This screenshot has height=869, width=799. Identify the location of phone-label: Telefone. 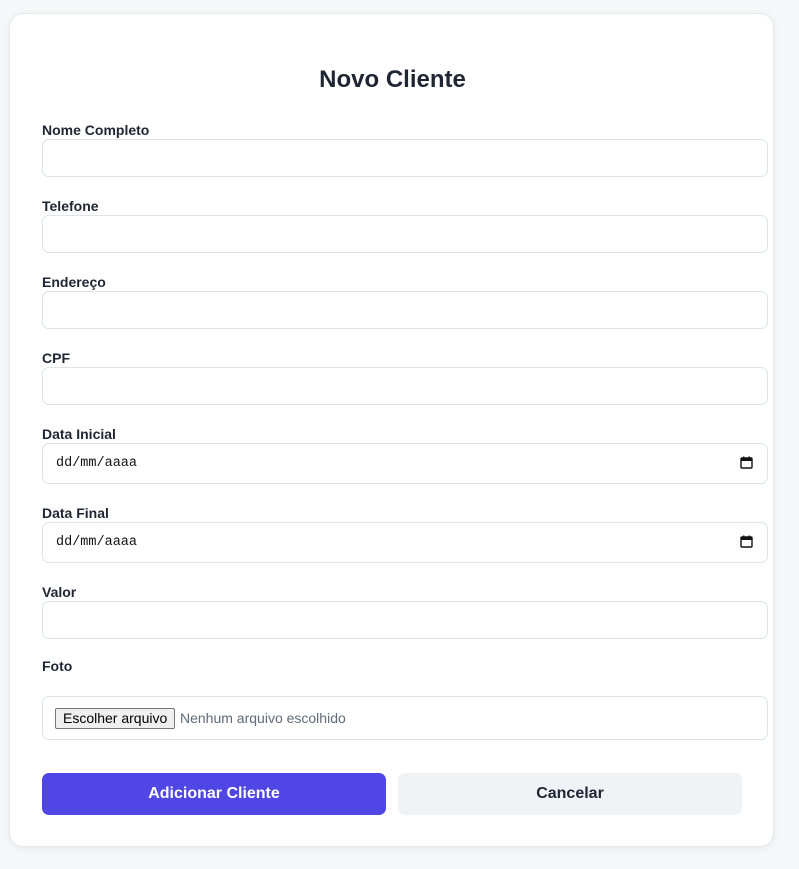
(70, 206).